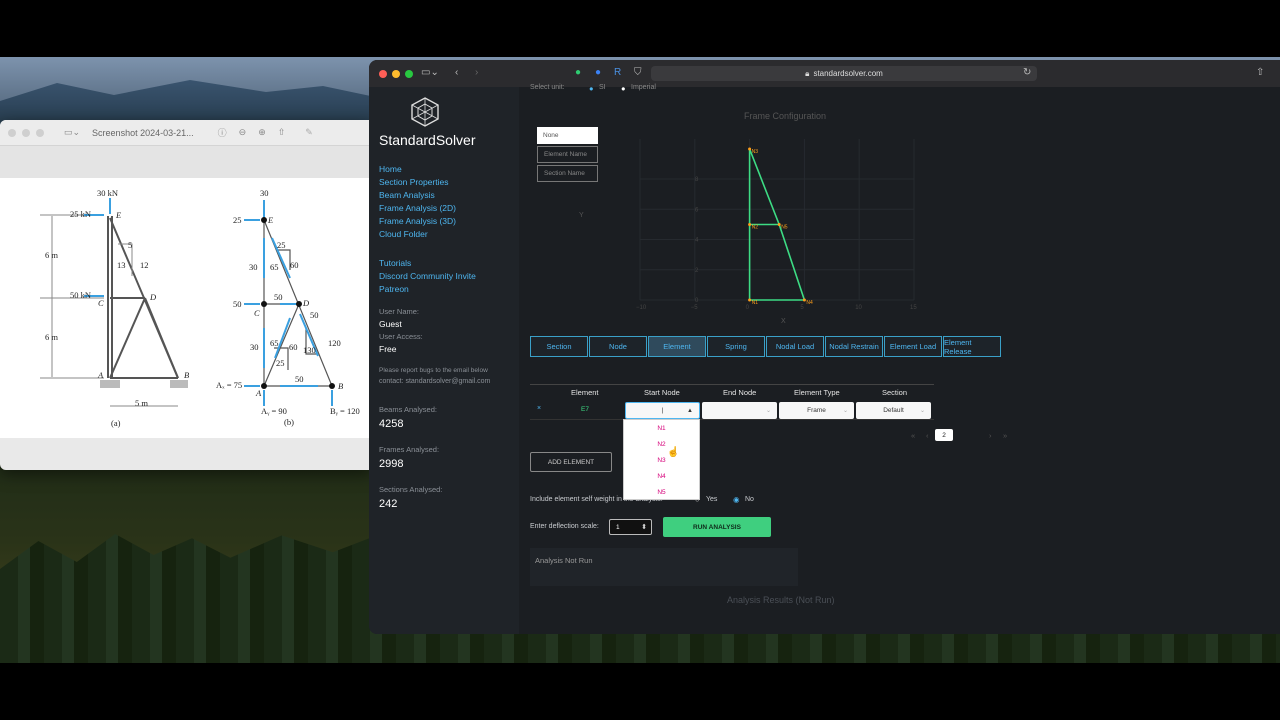 The height and width of the screenshot is (720, 1280). Describe the element at coordinates (927, 435) in the screenshot. I see `prev-page-button: ‹` at that location.